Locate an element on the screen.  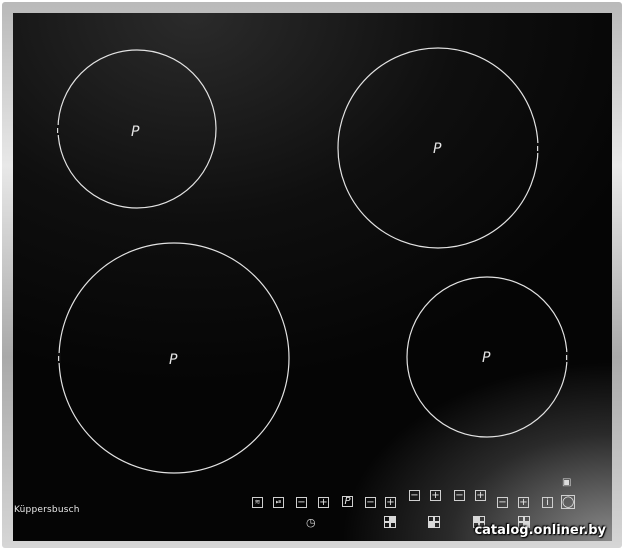
zone-indicator-front-left-icon is located at coordinates (434, 522).